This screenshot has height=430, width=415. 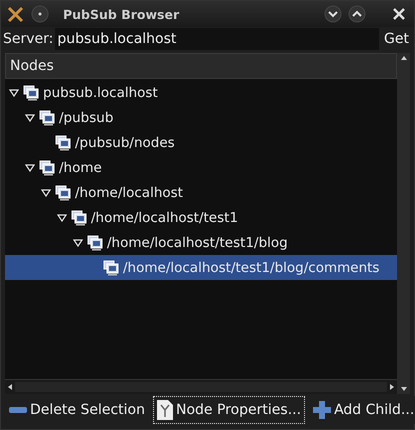 What do you see at coordinates (40, 14) in the screenshot?
I see `menu-button` at bounding box center [40, 14].